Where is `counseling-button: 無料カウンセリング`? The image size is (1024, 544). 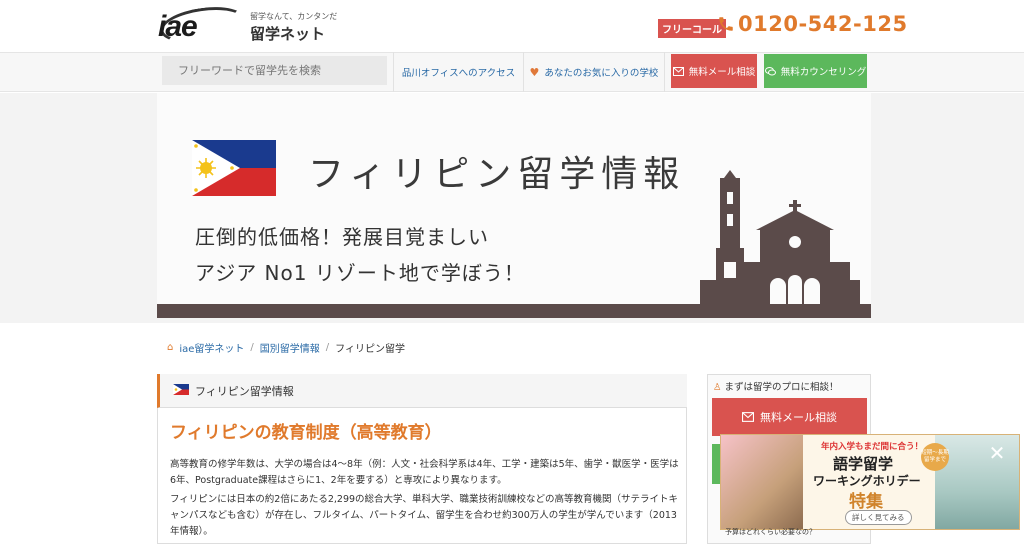 counseling-button: 無料カウンセリング is located at coordinates (815, 71).